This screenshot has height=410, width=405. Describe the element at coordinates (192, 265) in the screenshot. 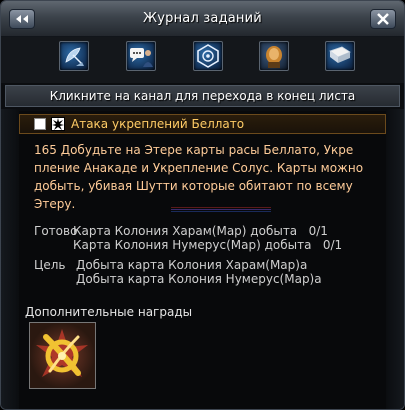

I see `goal-line: Добыта карта Колония Харам(Мар)а` at that location.